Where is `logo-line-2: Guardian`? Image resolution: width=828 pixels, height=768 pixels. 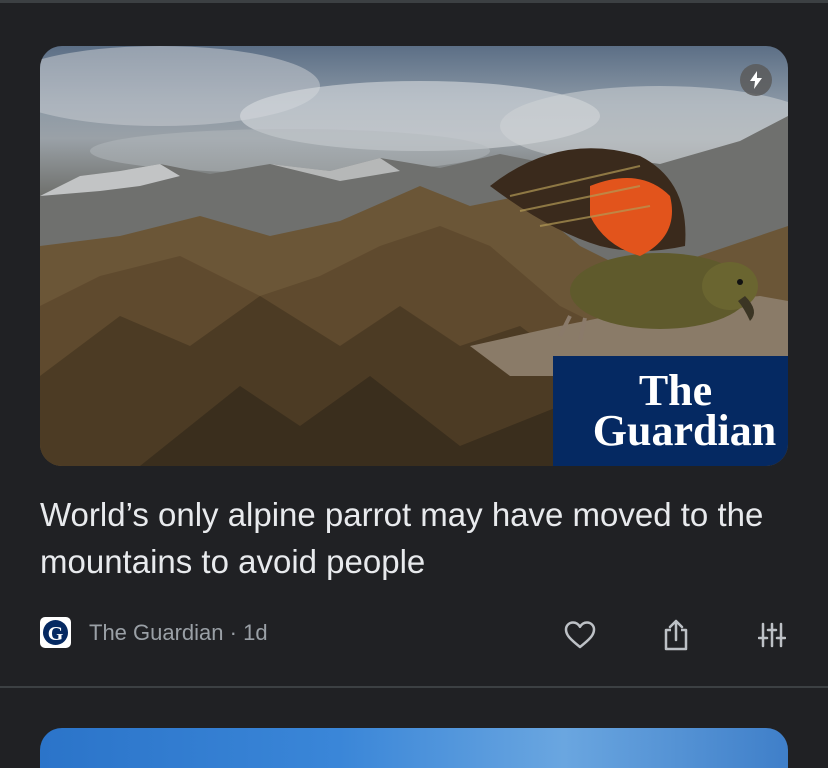
logo-line-2: Guardian is located at coordinates (684, 430).